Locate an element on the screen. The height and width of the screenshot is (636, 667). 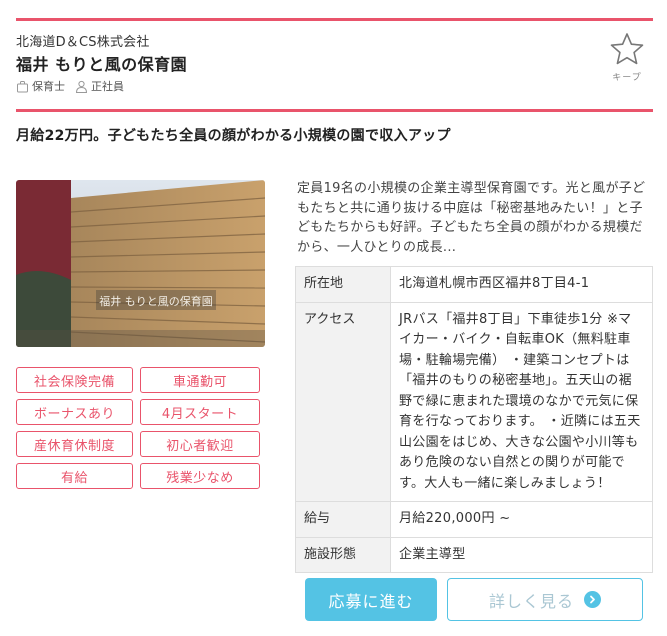
facility-label: 施設形態 is located at coordinates (343, 554).